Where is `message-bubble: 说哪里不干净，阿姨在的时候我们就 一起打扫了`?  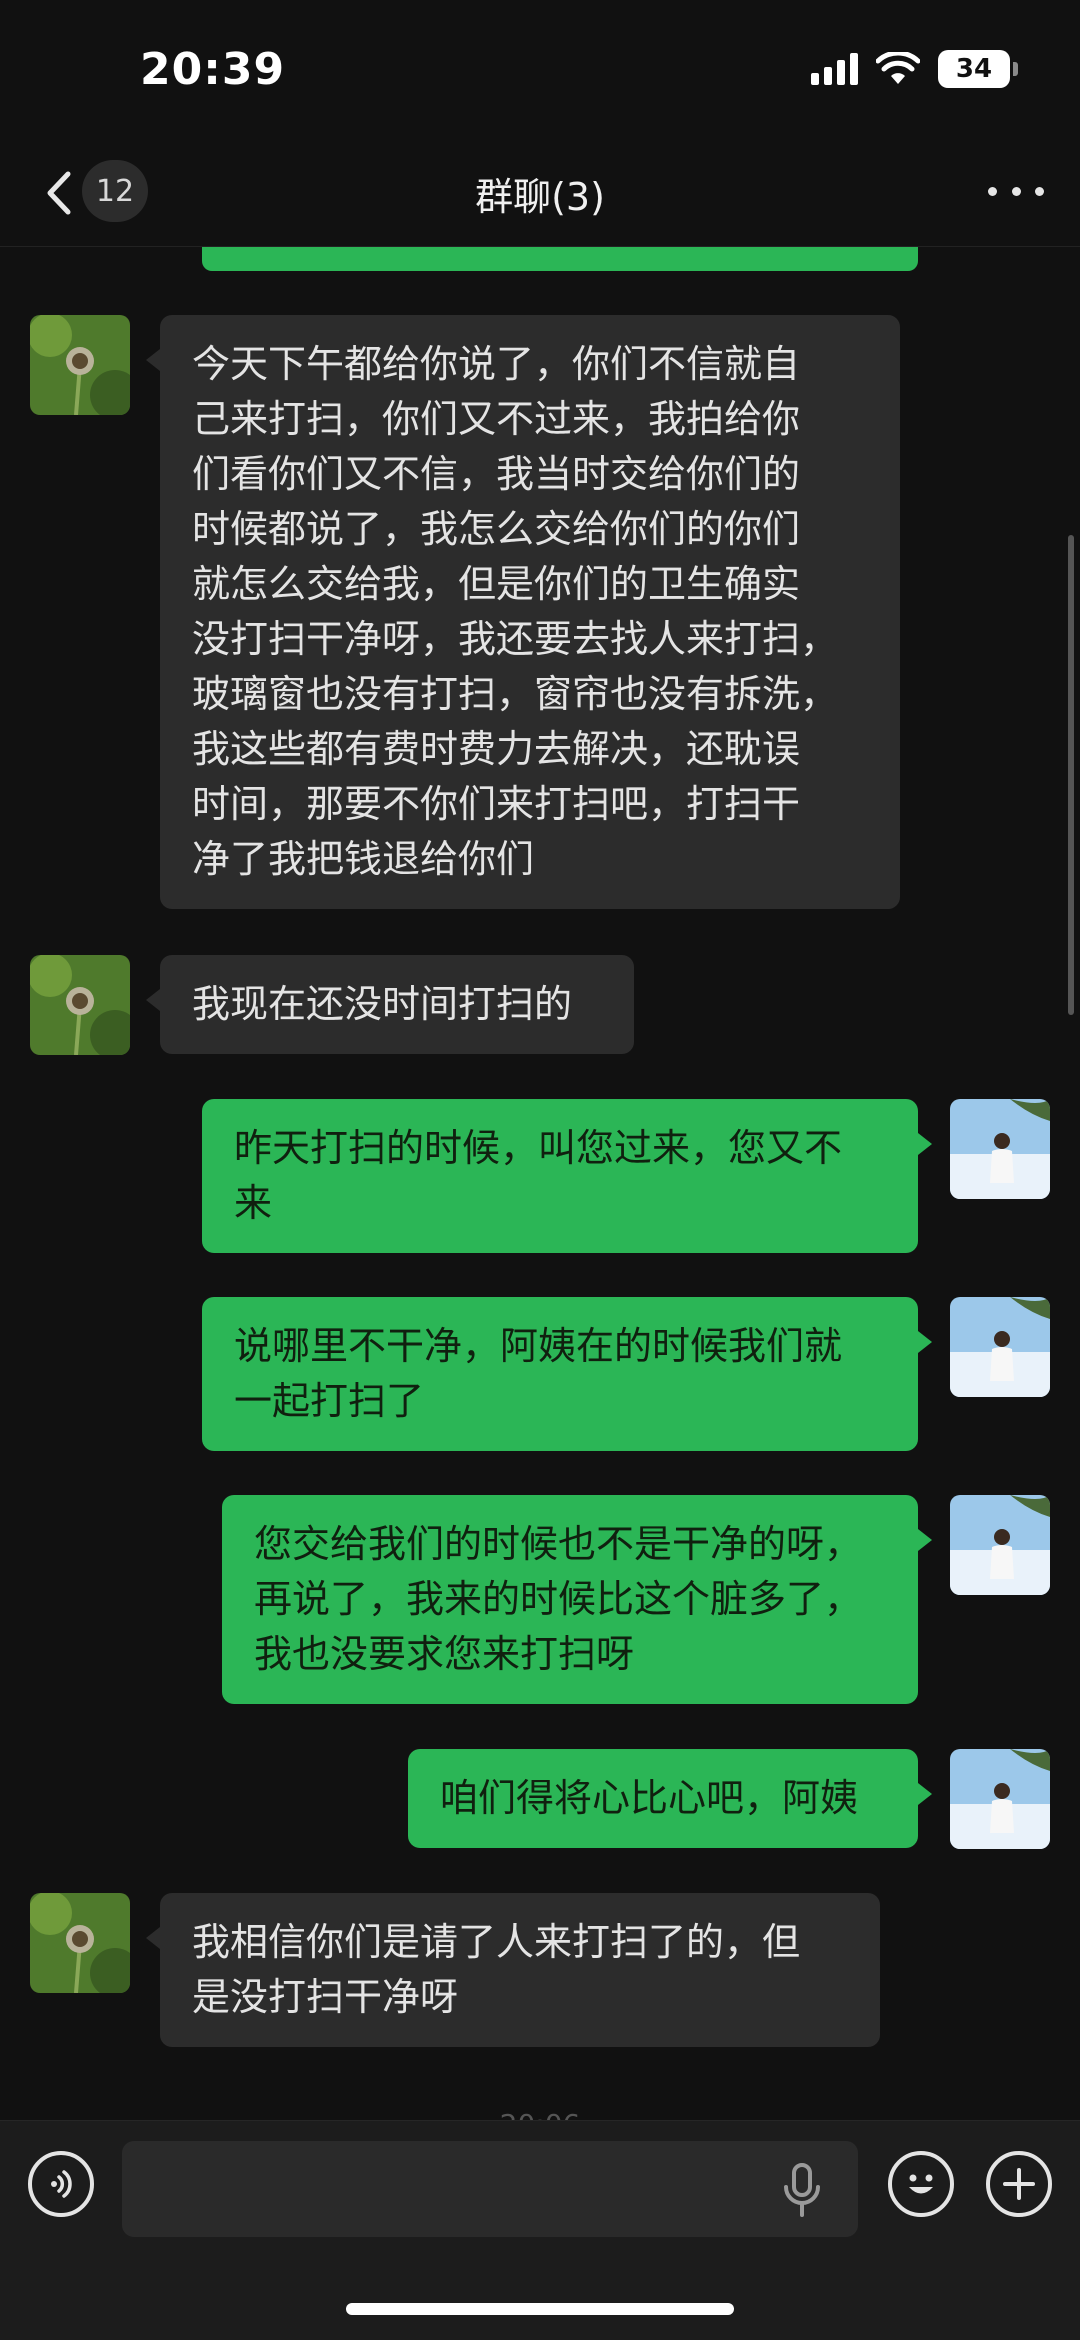 message-bubble: 说哪里不干净，阿姨在的时候我们就 一起打扫了 is located at coordinates (567, 1374).